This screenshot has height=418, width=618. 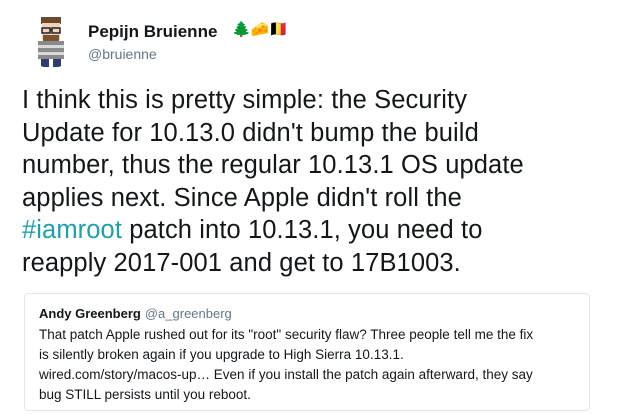 I want to click on avatar-illustration-icon, so click(x=51, y=41).